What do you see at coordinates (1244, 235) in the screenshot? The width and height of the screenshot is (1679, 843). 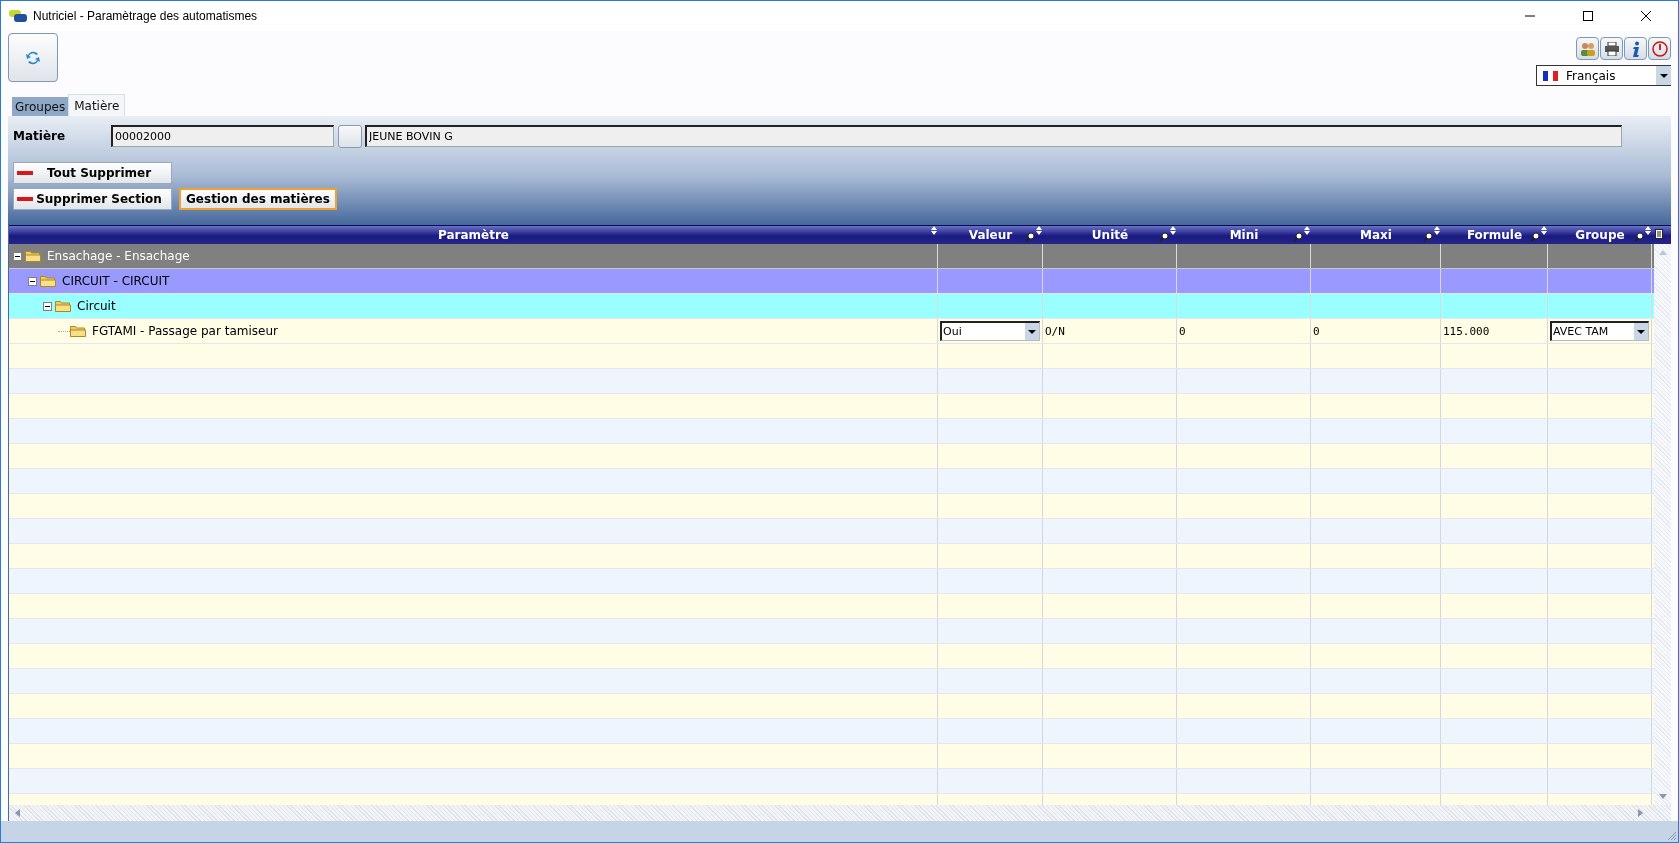 I see `column-header: Mini` at bounding box center [1244, 235].